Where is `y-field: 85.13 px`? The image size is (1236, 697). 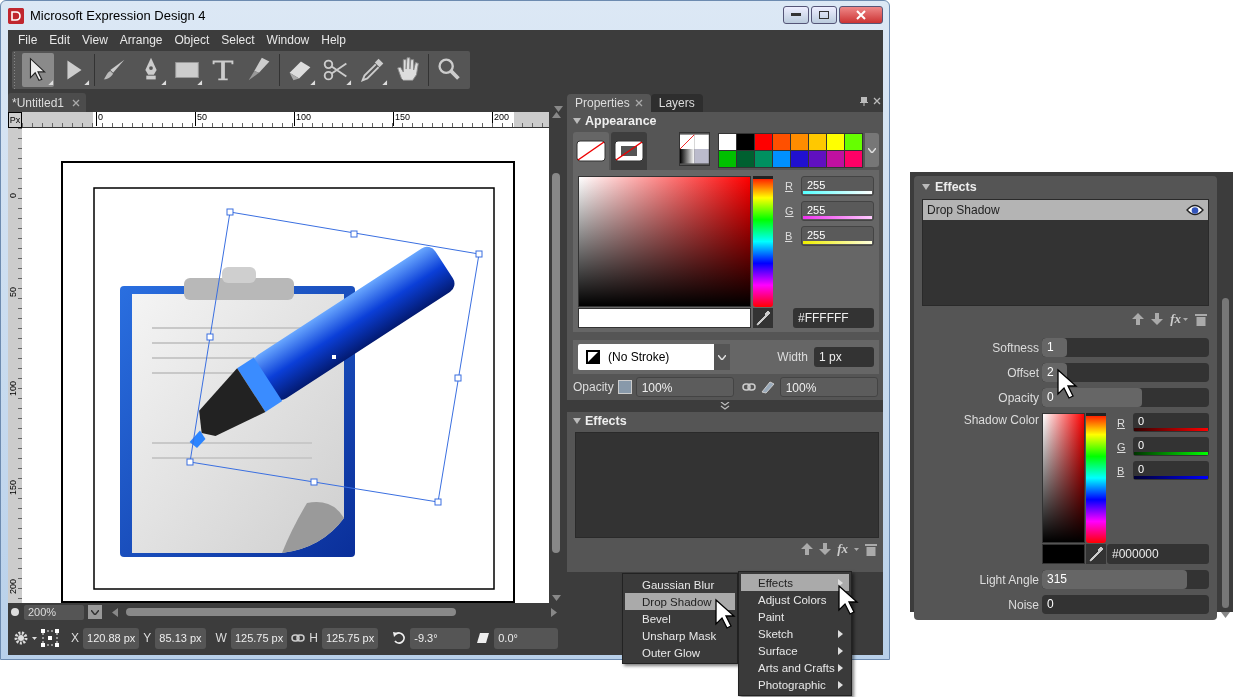 y-field: 85.13 px is located at coordinates (180, 638).